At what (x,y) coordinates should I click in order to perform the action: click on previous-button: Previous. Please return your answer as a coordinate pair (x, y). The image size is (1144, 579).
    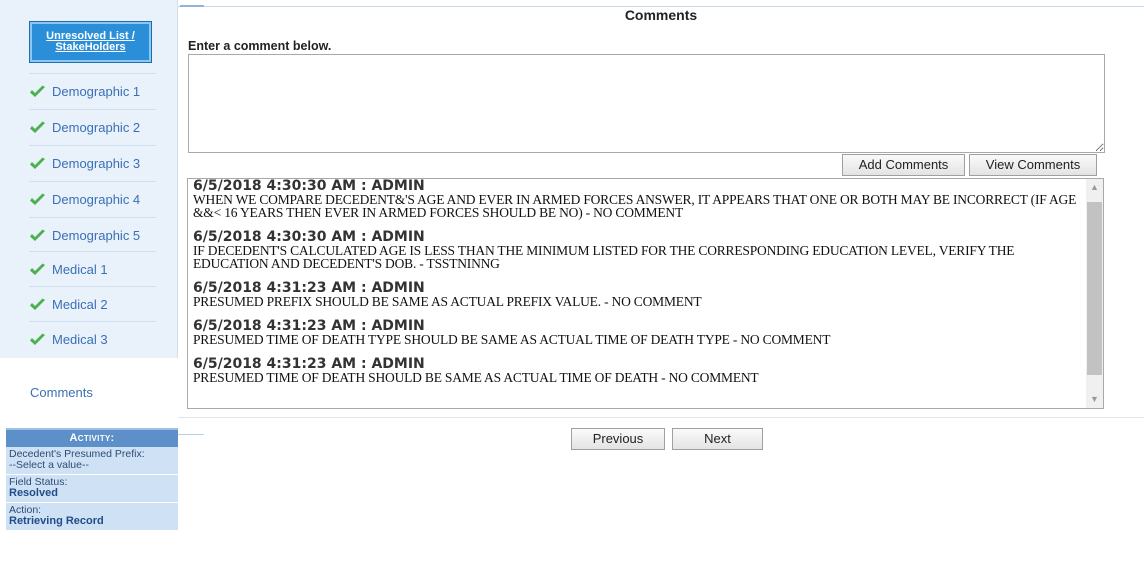
    Looking at the image, I should click on (618, 439).